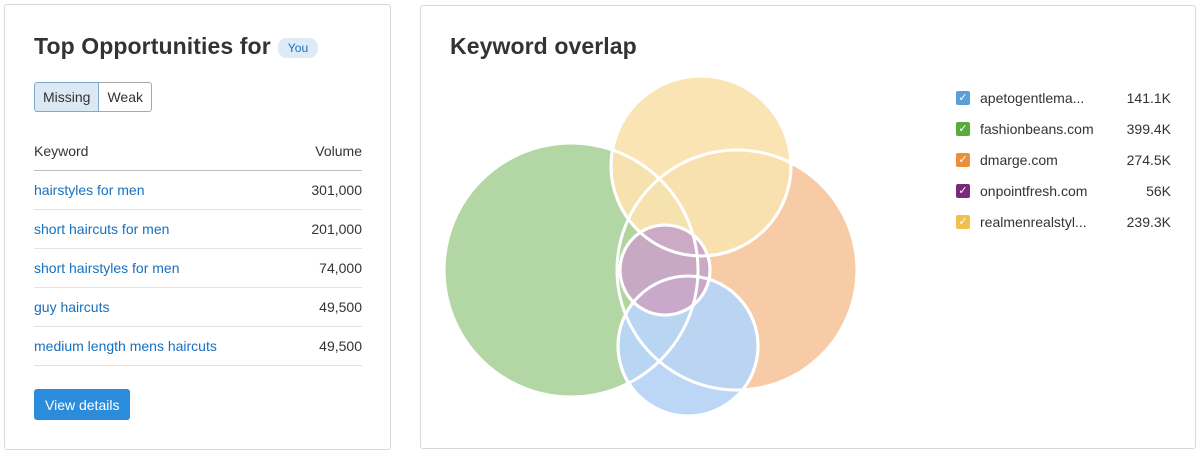  What do you see at coordinates (298, 47) in the screenshot?
I see `you-badge: You` at bounding box center [298, 47].